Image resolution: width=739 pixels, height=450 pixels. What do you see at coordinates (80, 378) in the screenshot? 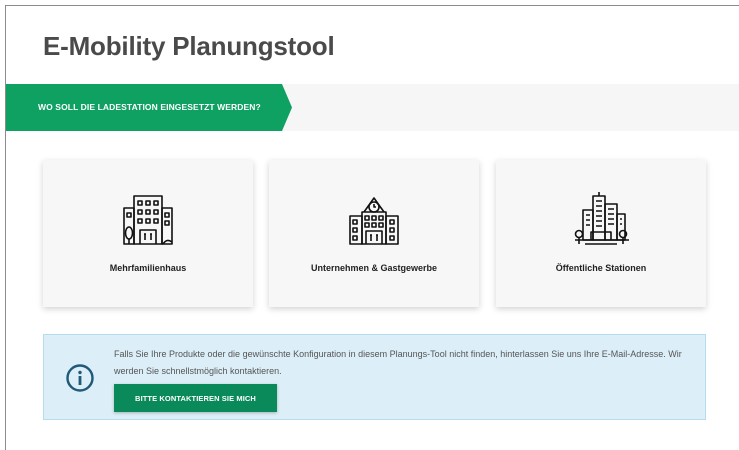
I see `info-icon` at bounding box center [80, 378].